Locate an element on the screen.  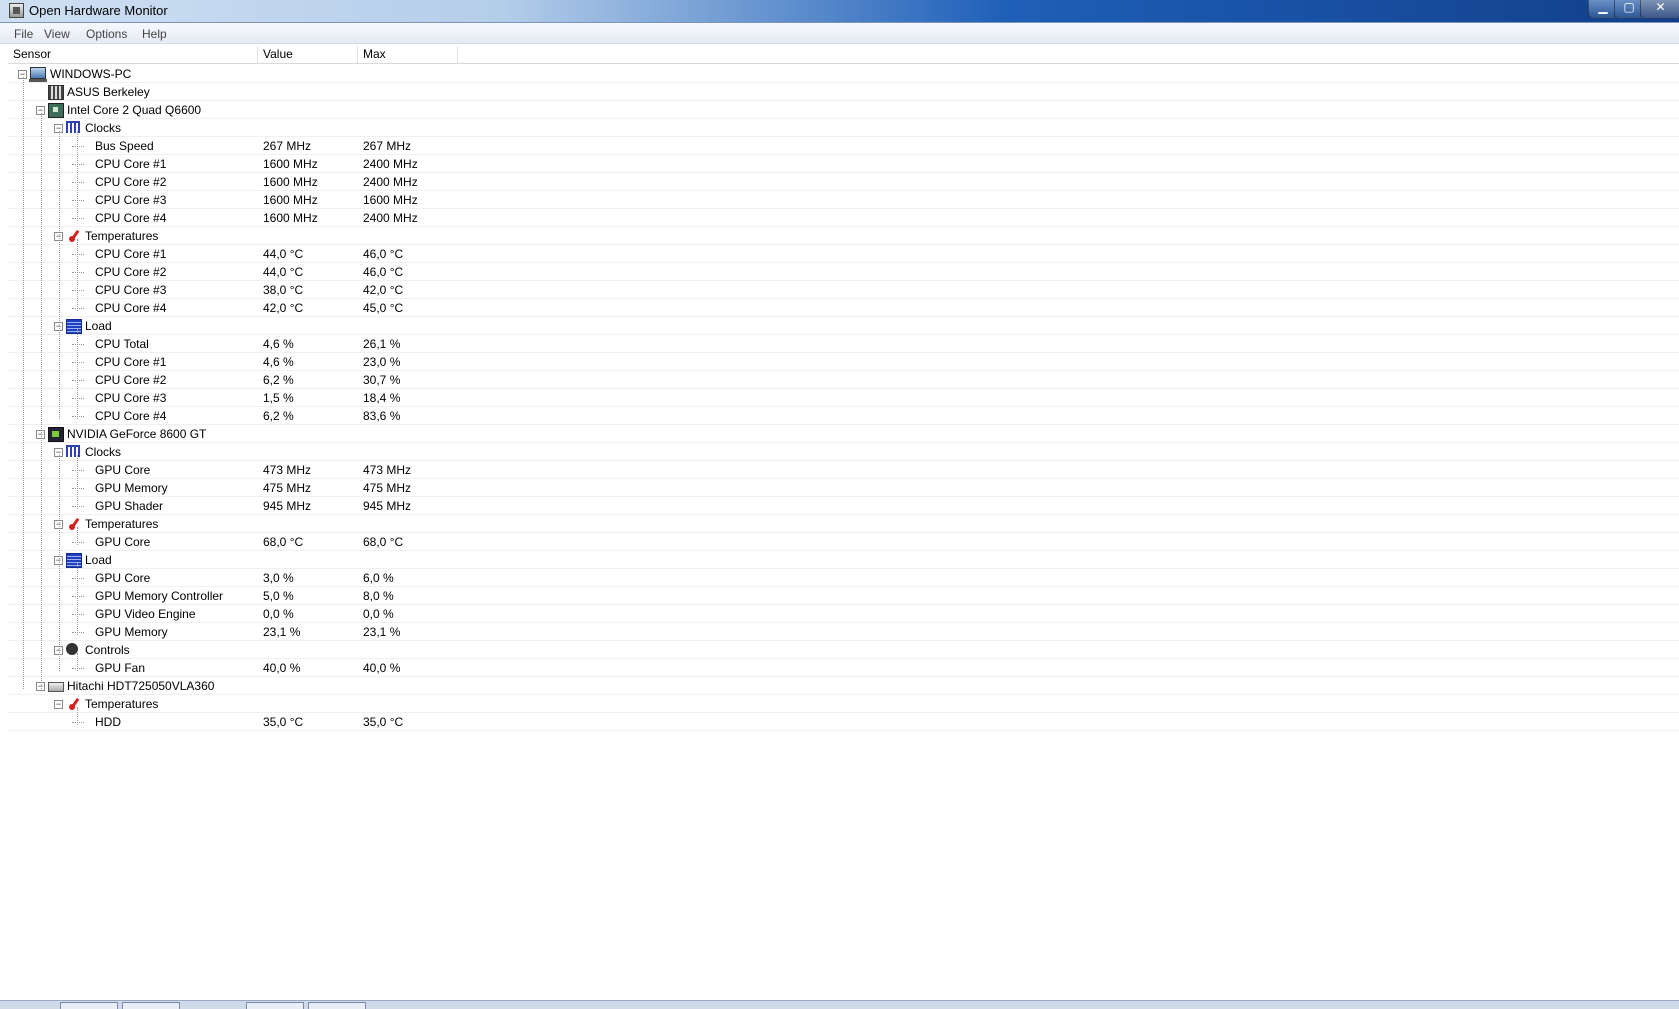
sensor-max: 68,0 °C is located at coordinates (383, 542).